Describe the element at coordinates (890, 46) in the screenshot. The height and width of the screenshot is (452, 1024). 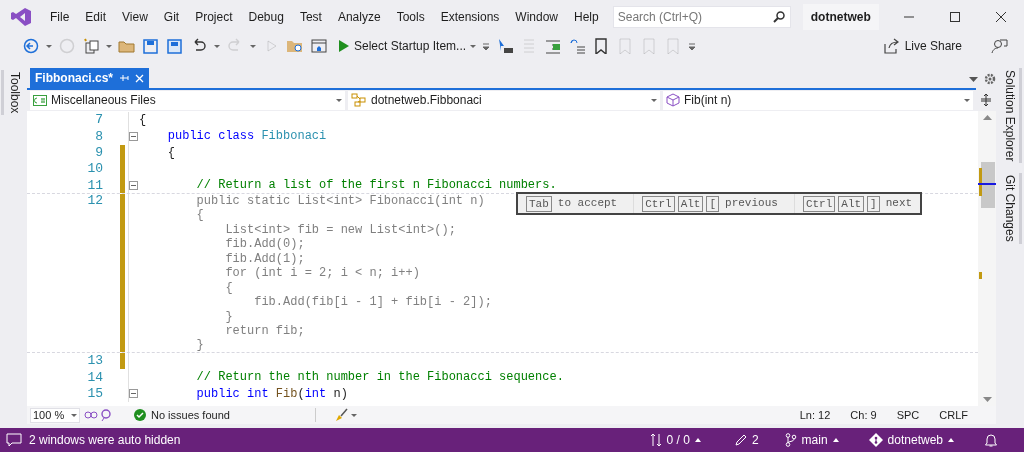
I see `share-icon` at that location.